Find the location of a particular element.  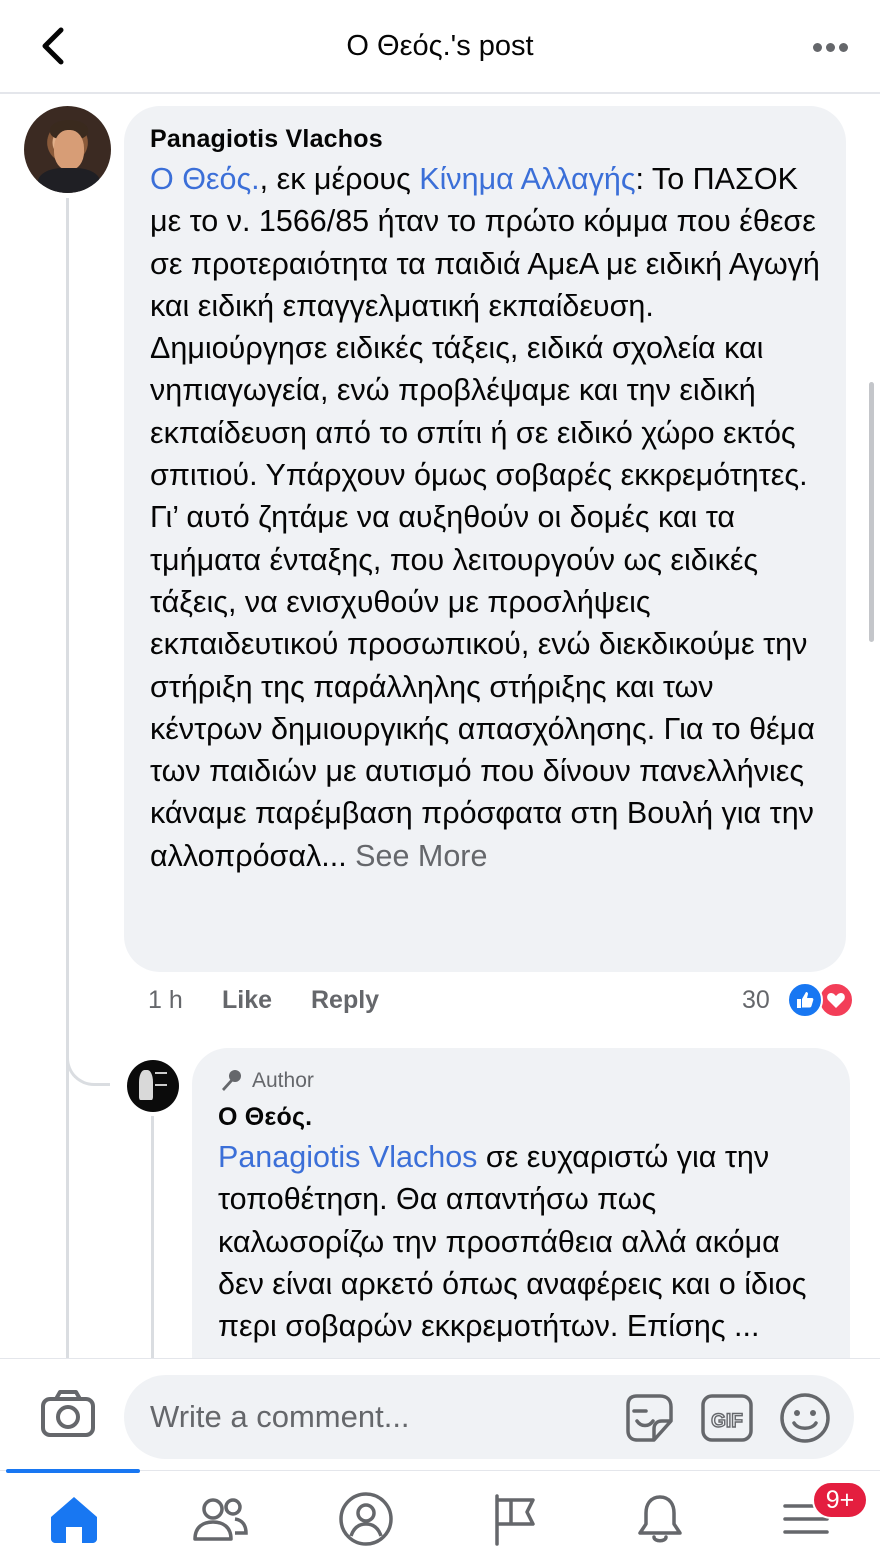

camera-icon is located at coordinates (68, 1413).